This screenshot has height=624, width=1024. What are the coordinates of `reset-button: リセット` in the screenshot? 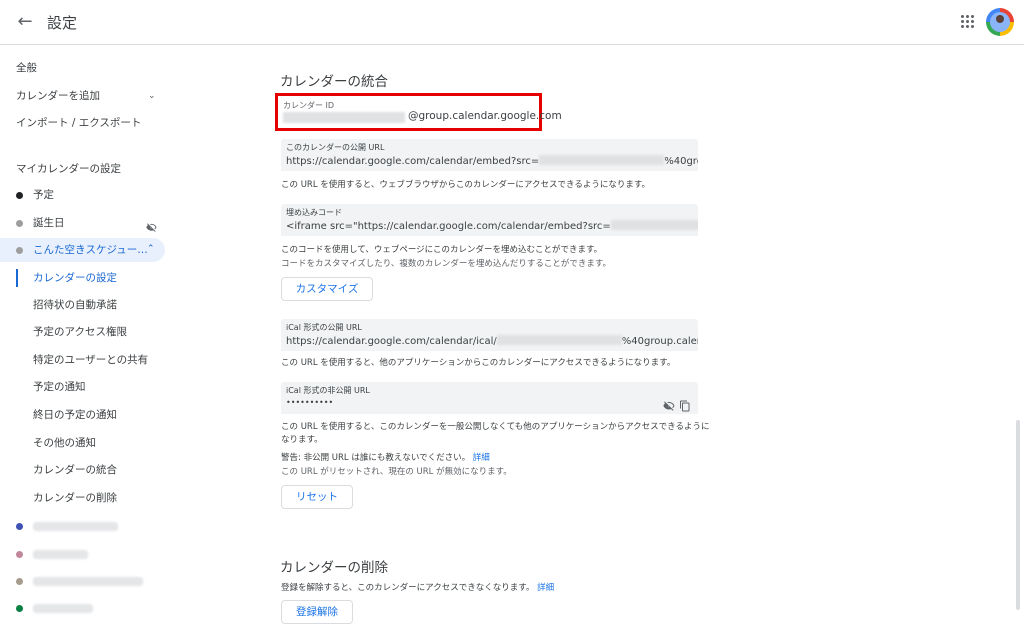 It's located at (317, 497).